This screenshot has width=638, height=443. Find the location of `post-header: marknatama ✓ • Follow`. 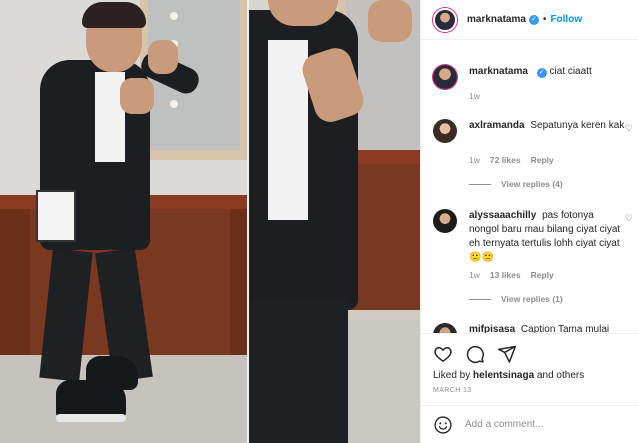

post-header: marknatama ✓ • Follow is located at coordinates (529, 20).